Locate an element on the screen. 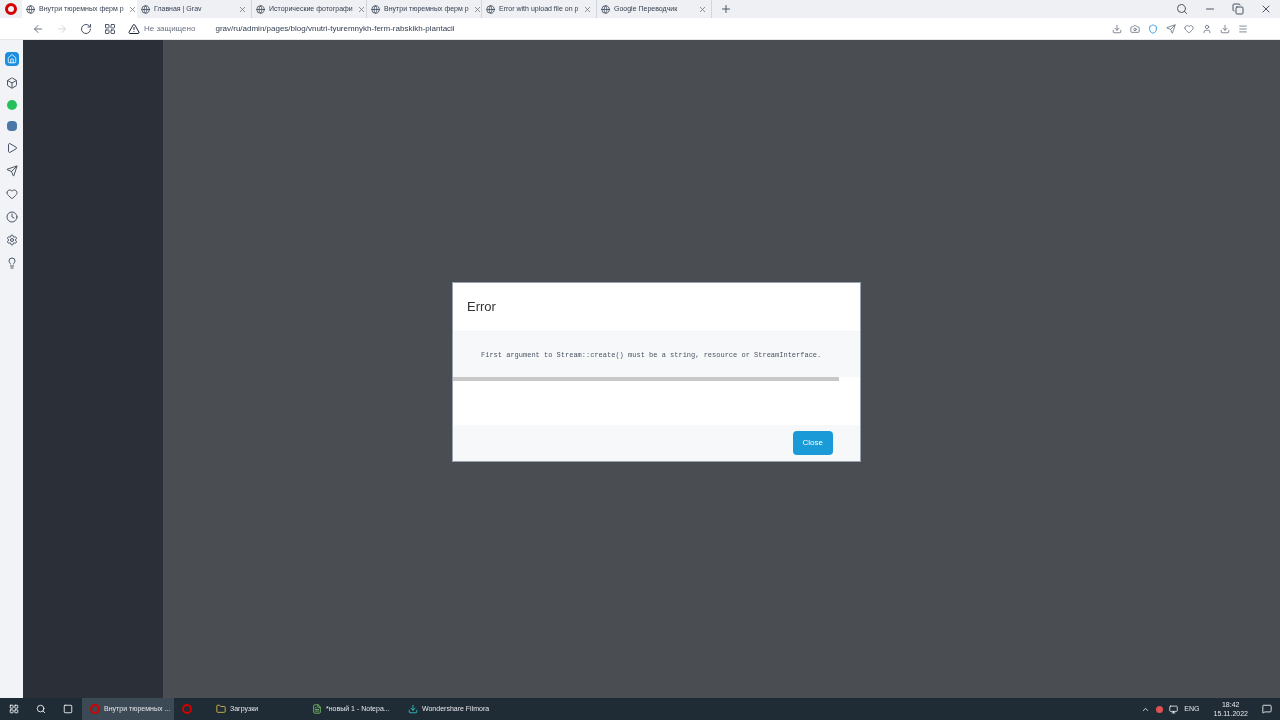 This screenshot has height=720, width=1280. browser-logo is located at coordinates (11, 9).